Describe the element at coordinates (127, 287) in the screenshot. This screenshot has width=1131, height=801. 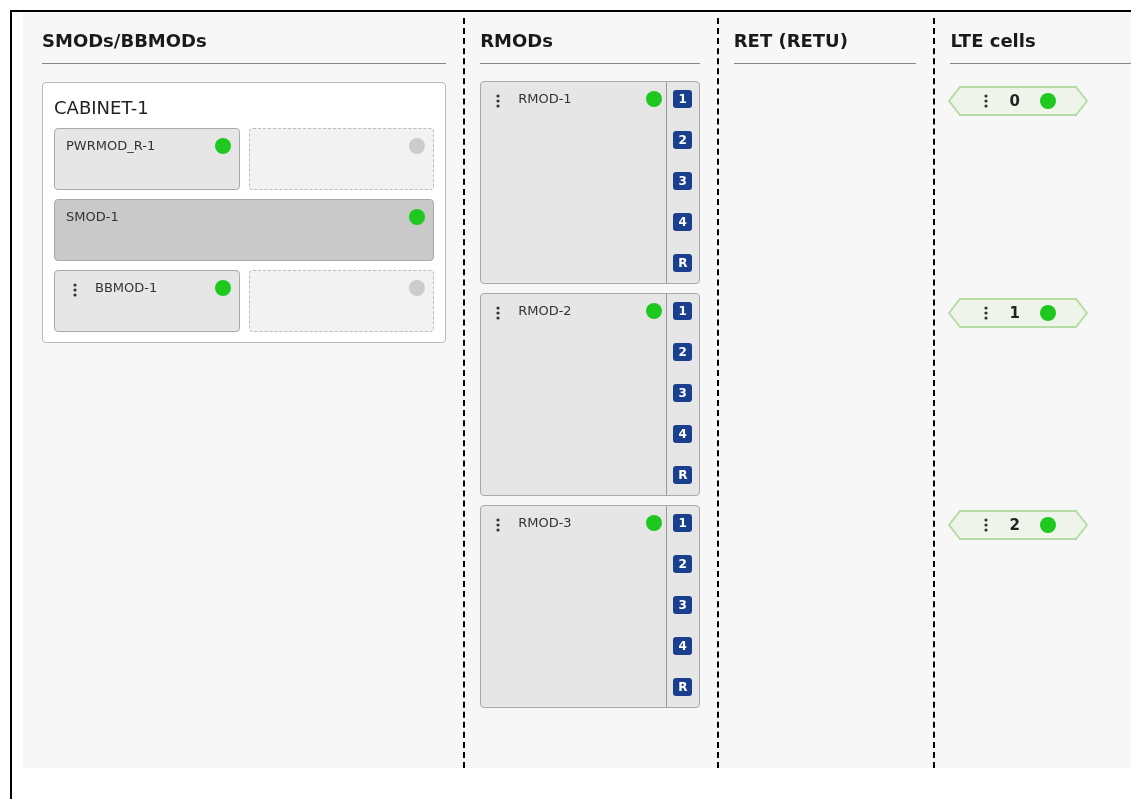
I see `module-name: BBMOD-1` at that location.